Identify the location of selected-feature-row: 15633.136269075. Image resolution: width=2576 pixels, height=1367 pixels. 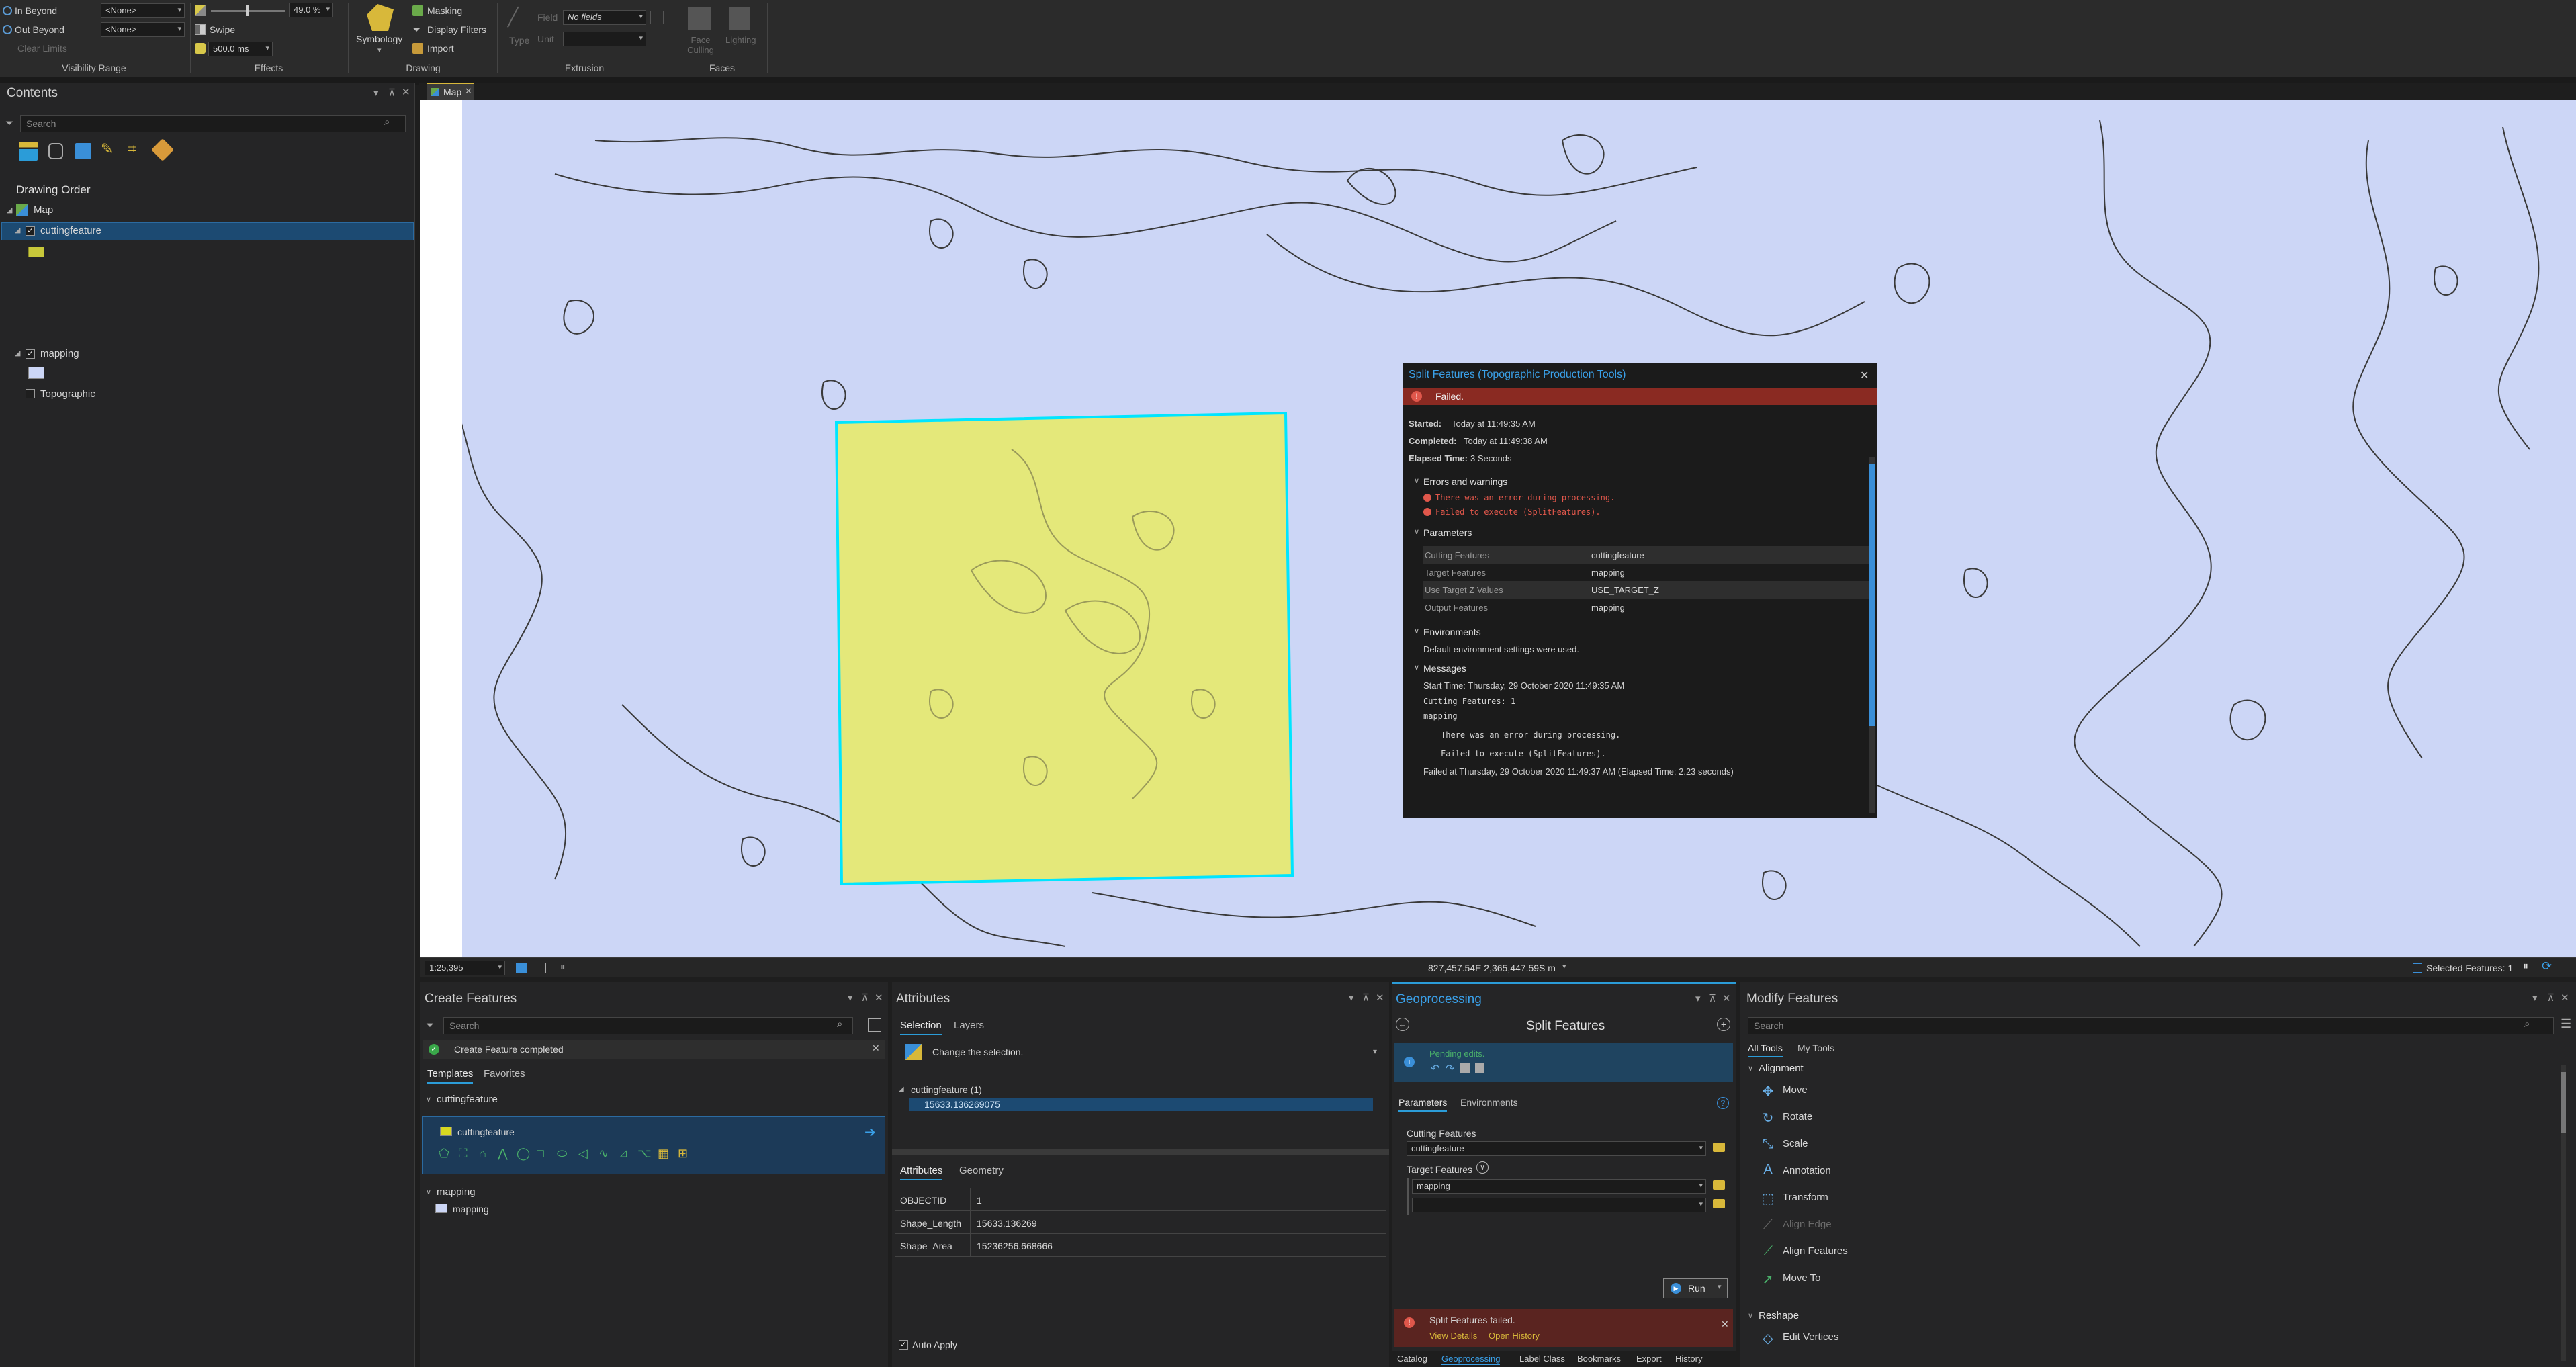
(1141, 1104).